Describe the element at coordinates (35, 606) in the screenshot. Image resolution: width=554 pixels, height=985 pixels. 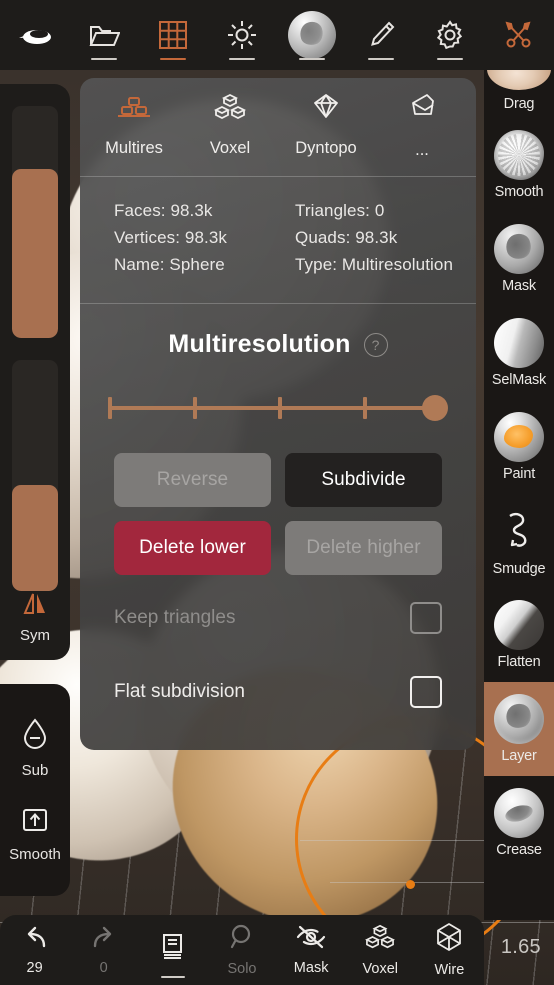
I see `symmetry-mirror-icon` at that location.